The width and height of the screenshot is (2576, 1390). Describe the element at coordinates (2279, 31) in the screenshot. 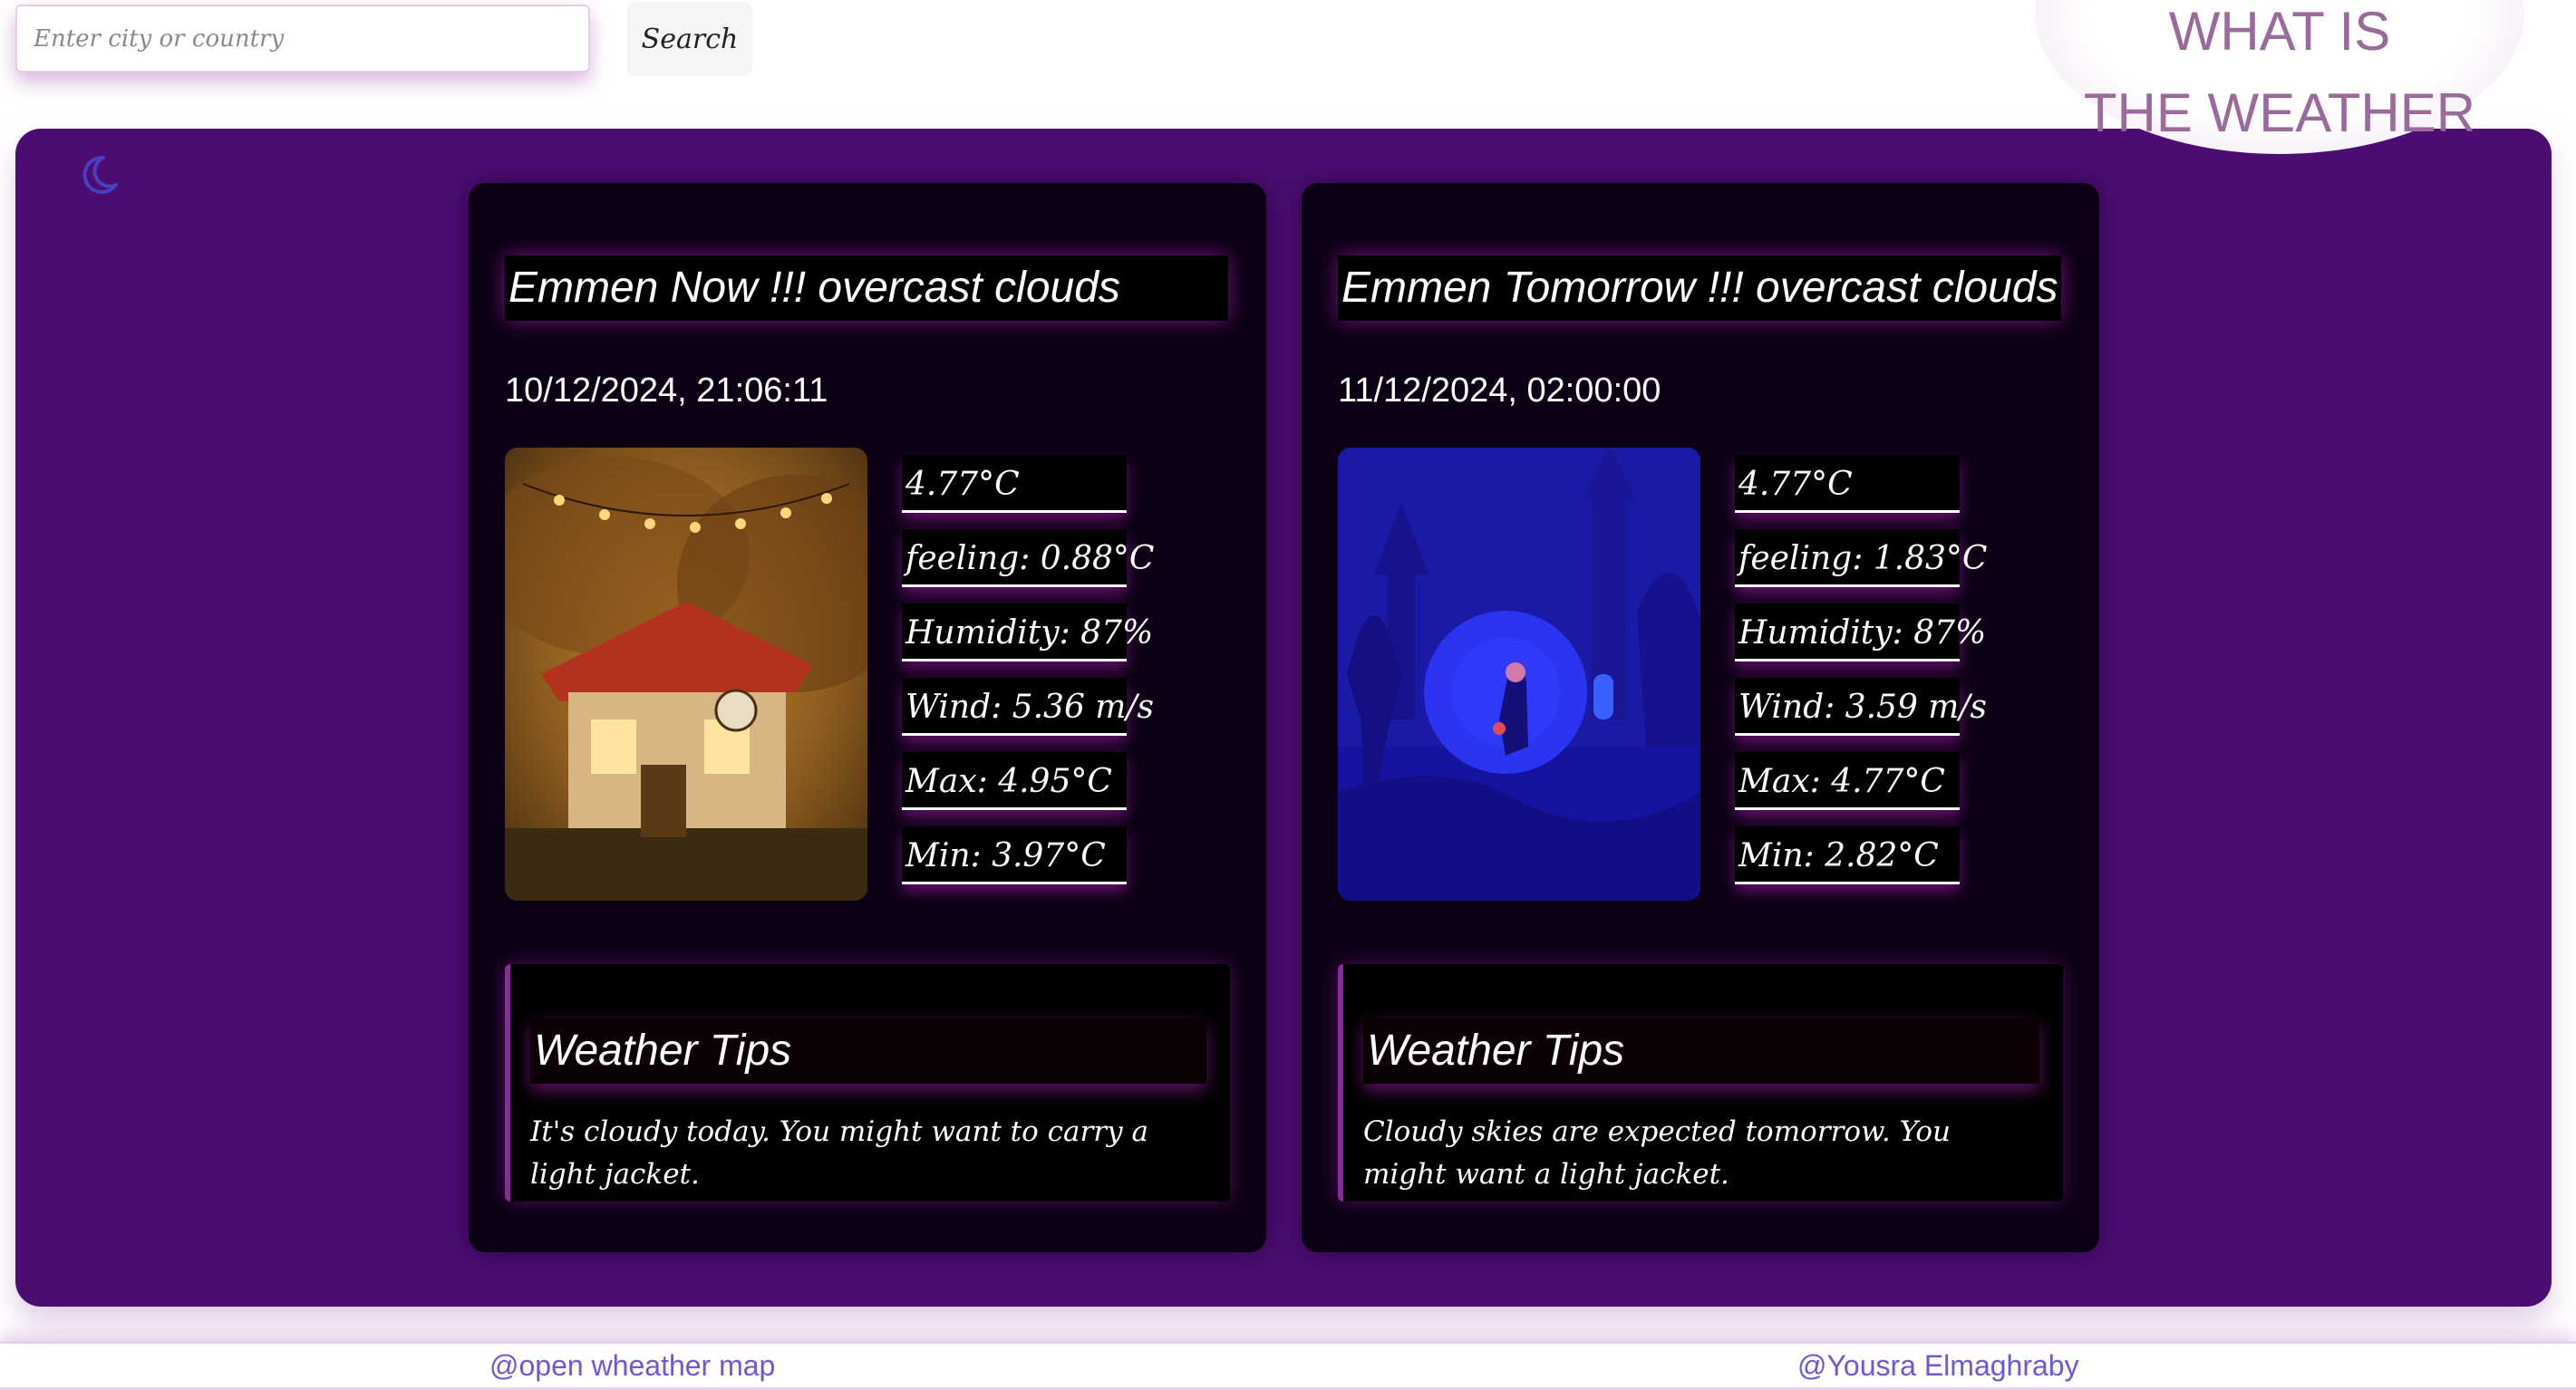

I see `brand-title-line-1: WHAT IS` at that location.